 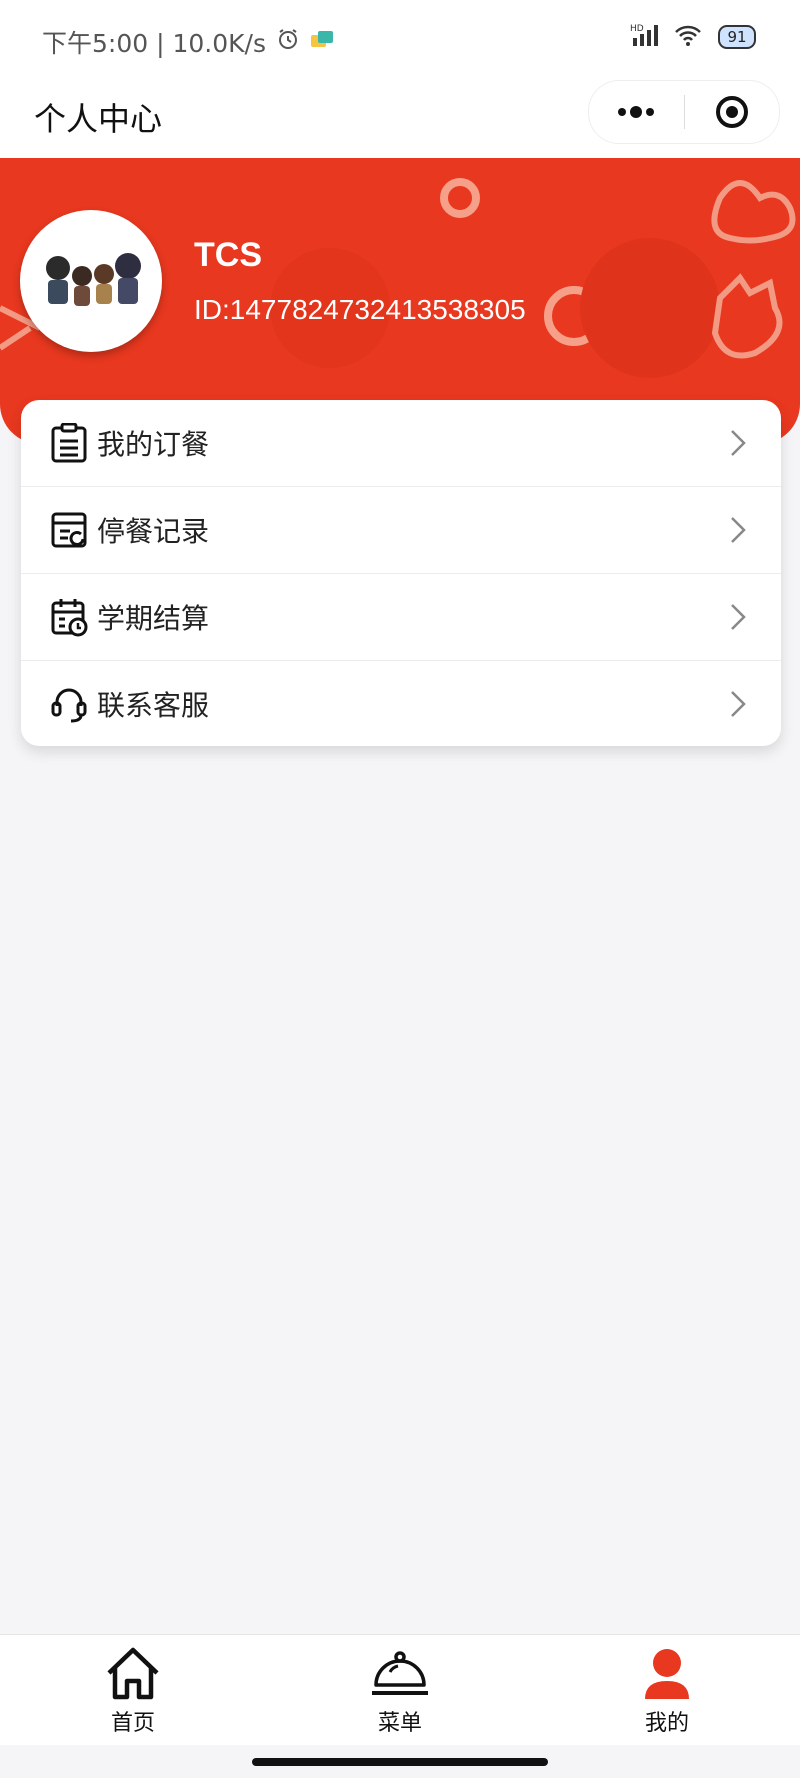 What do you see at coordinates (69, 530) in the screenshot?
I see `record-card-icon` at bounding box center [69, 530].